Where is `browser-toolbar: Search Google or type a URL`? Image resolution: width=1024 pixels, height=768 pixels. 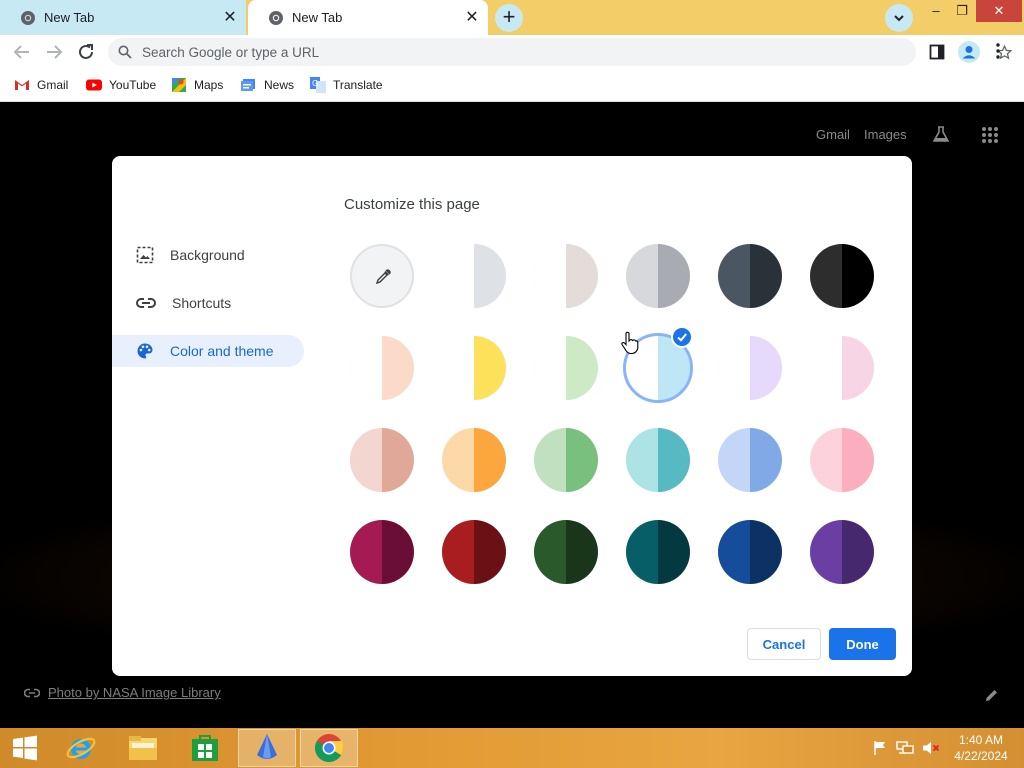
browser-toolbar: Search Google or type a URL is located at coordinates (512, 52).